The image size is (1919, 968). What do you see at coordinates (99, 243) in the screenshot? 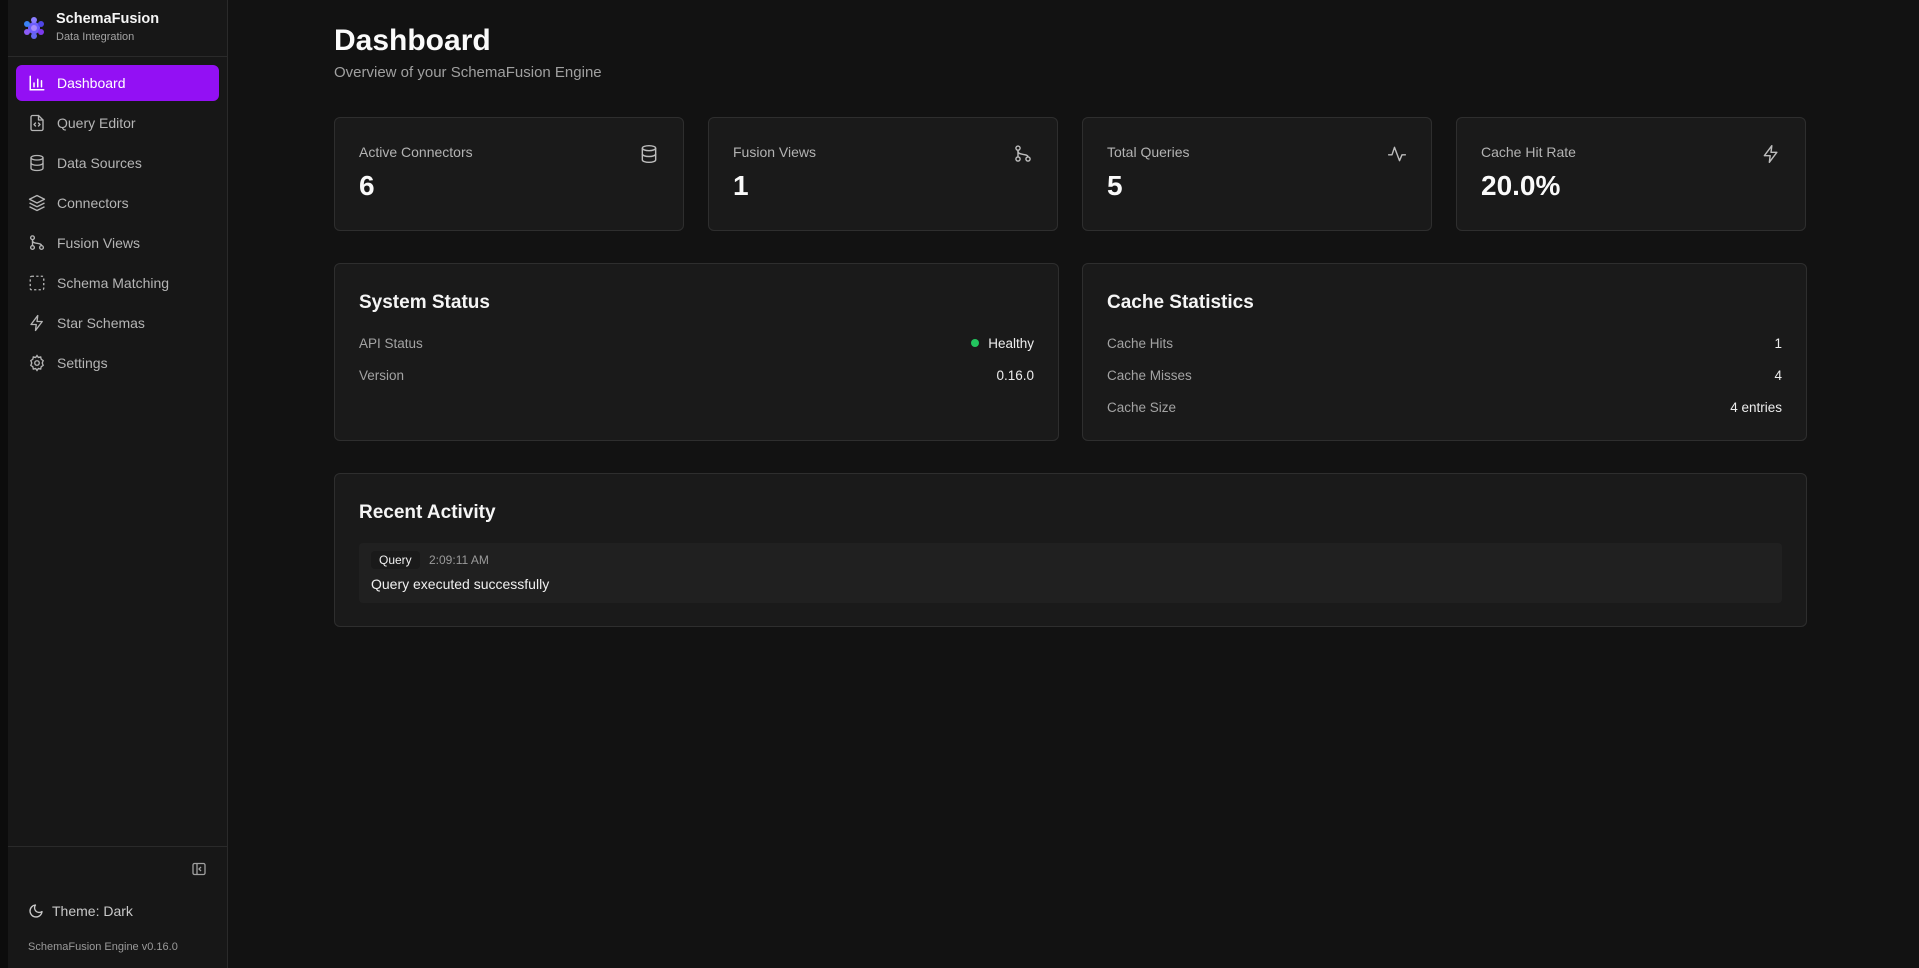
I see `sidebar-item-label: Fusion Views` at bounding box center [99, 243].